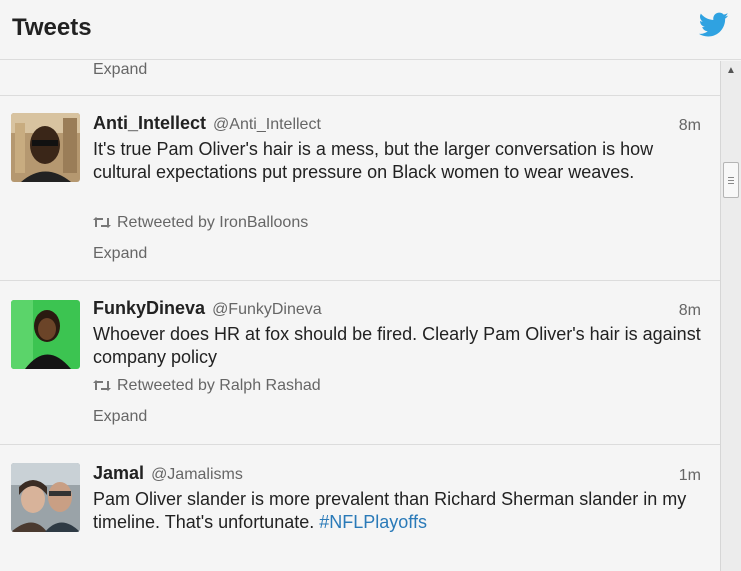 The height and width of the screenshot is (571, 741). I want to click on retweet-info: Retweeted by IronBalloons, so click(200, 224).